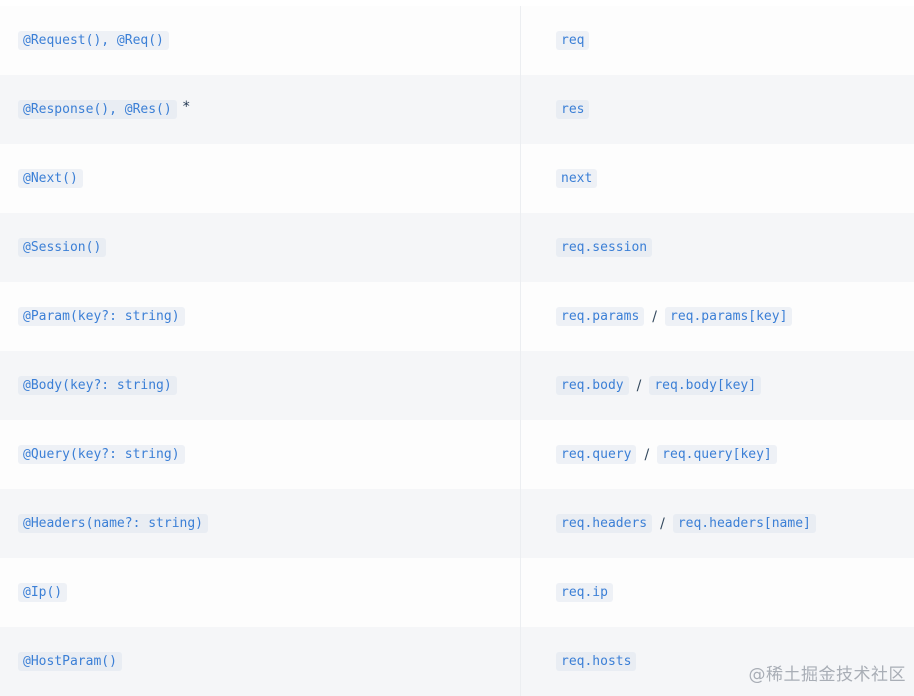  Describe the element at coordinates (717, 178) in the screenshot. I see `express-cell: next` at that location.